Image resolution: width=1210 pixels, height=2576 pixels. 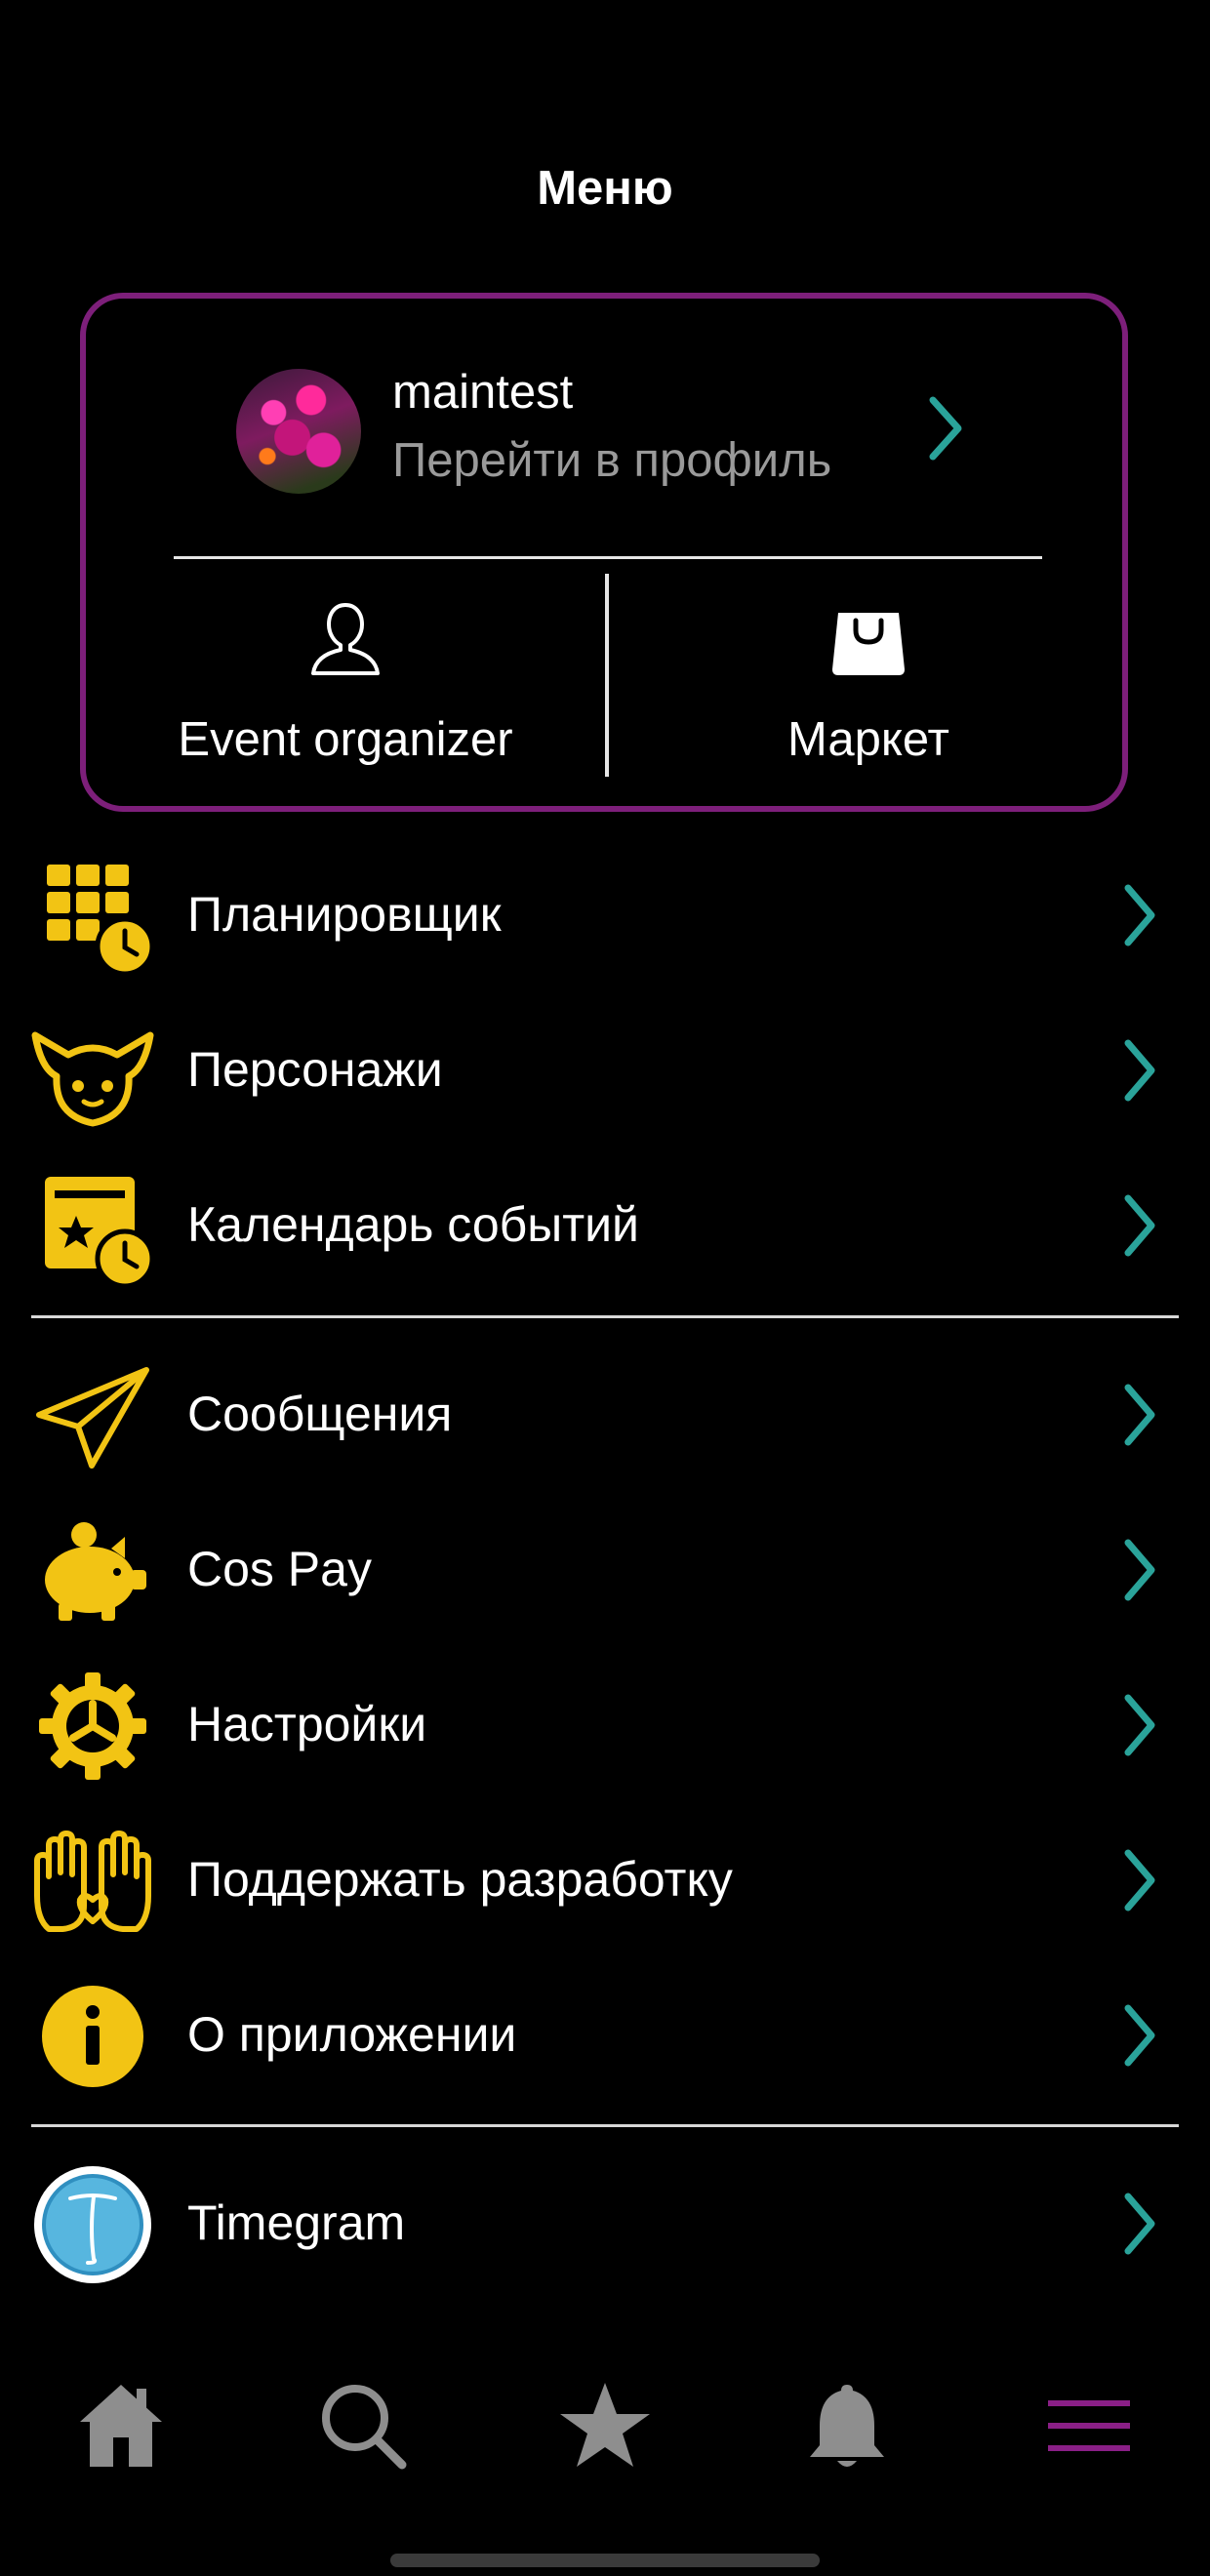 What do you see at coordinates (1089, 2426) in the screenshot?
I see `menu-icon` at bounding box center [1089, 2426].